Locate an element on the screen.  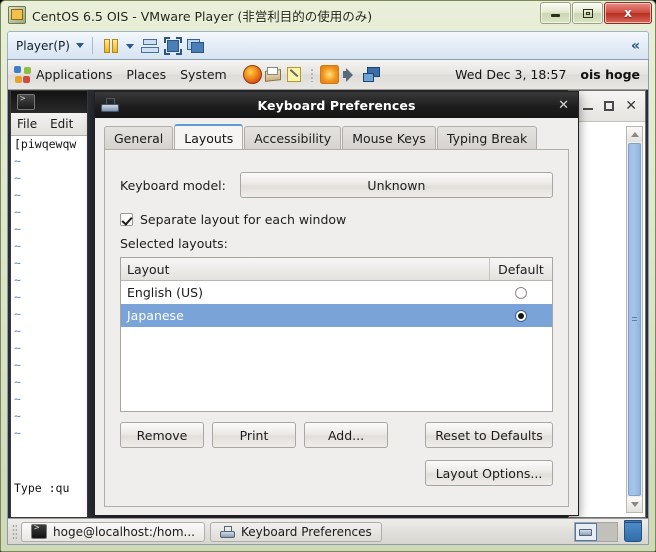
minimize-button is located at coordinates (555, 13).